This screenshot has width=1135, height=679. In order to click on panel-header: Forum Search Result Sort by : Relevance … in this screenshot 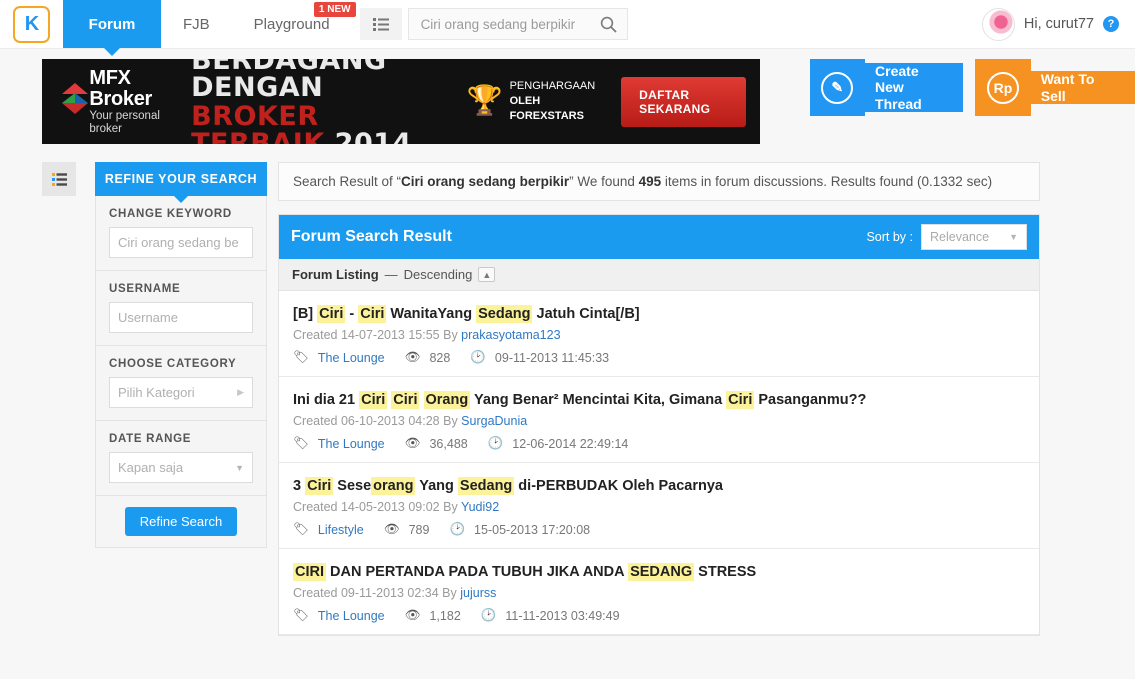, I will do `click(659, 237)`.